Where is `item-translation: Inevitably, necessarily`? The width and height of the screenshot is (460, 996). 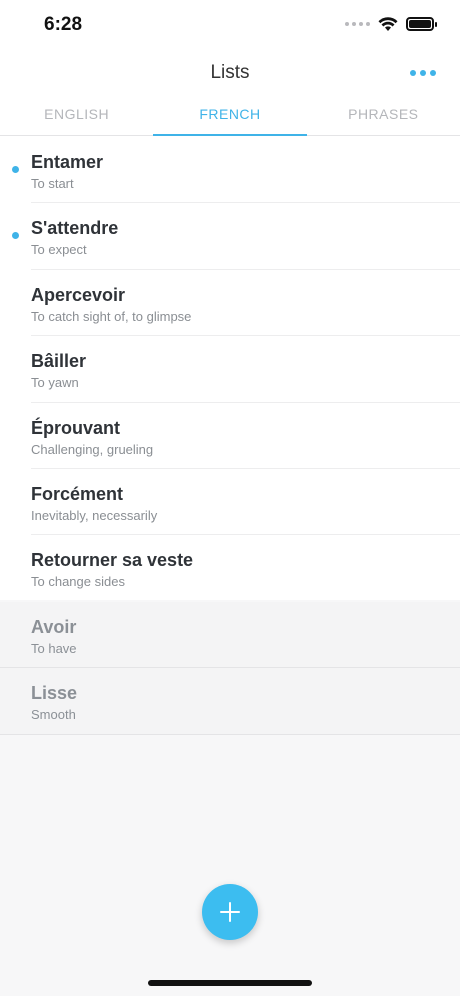 item-translation: Inevitably, necessarily is located at coordinates (94, 515).